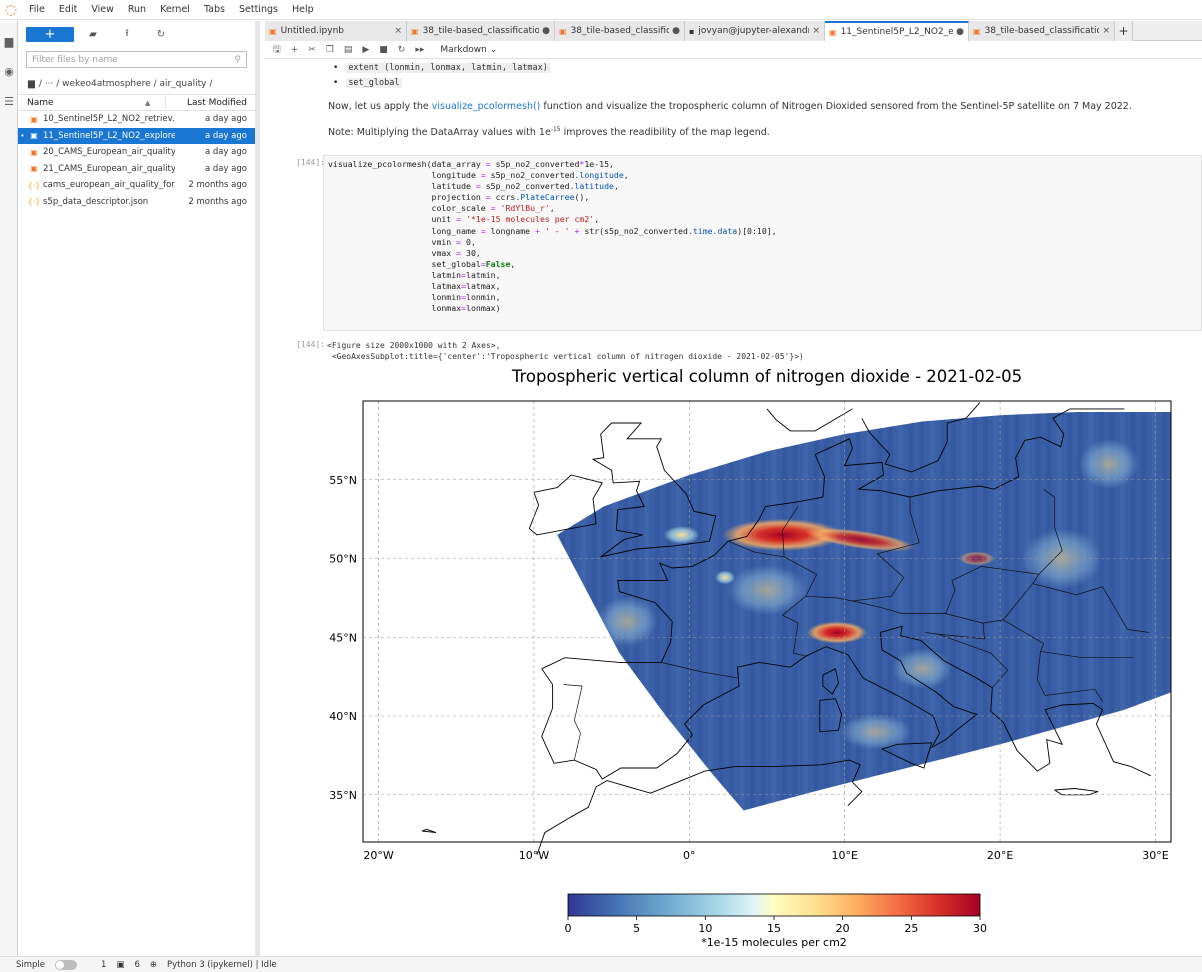 This screenshot has height=972, width=1202. I want to click on md-superscript: -15, so click(555, 129).